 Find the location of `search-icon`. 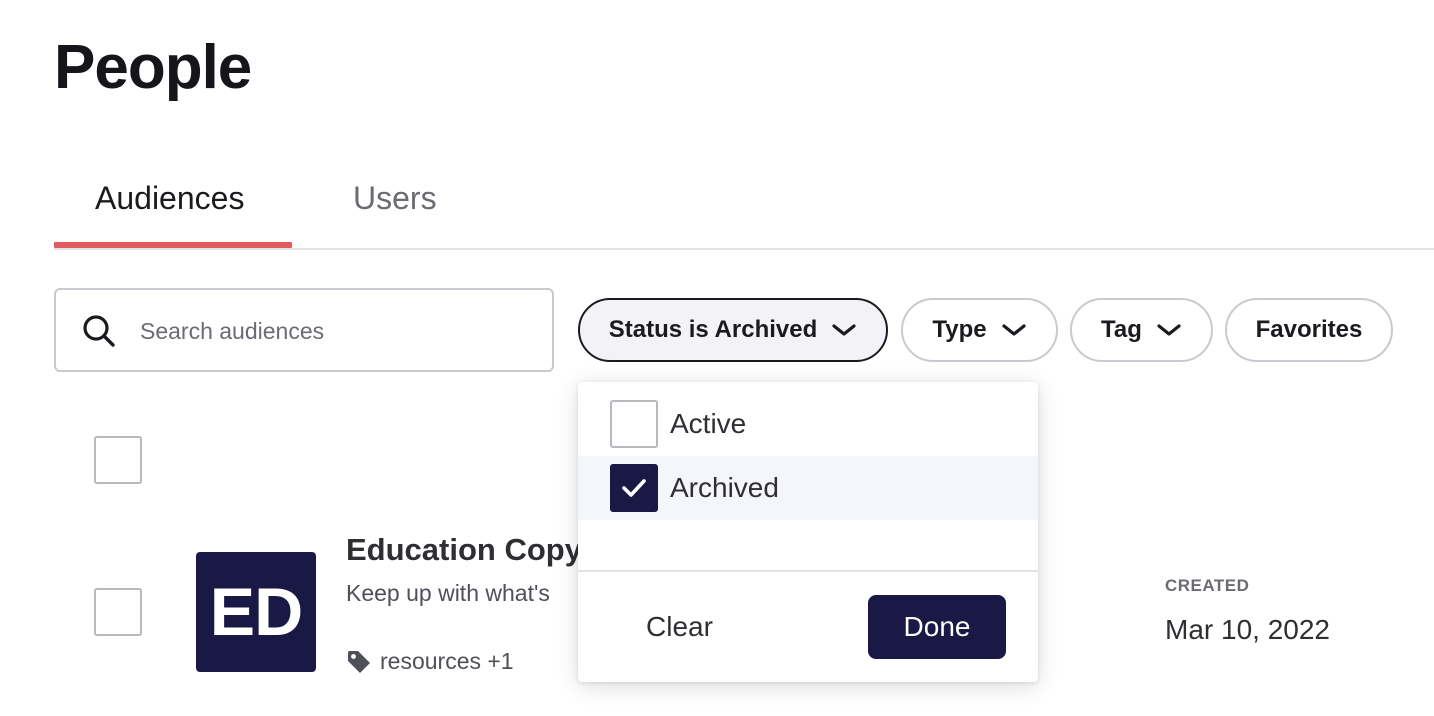

search-icon is located at coordinates (99, 331).